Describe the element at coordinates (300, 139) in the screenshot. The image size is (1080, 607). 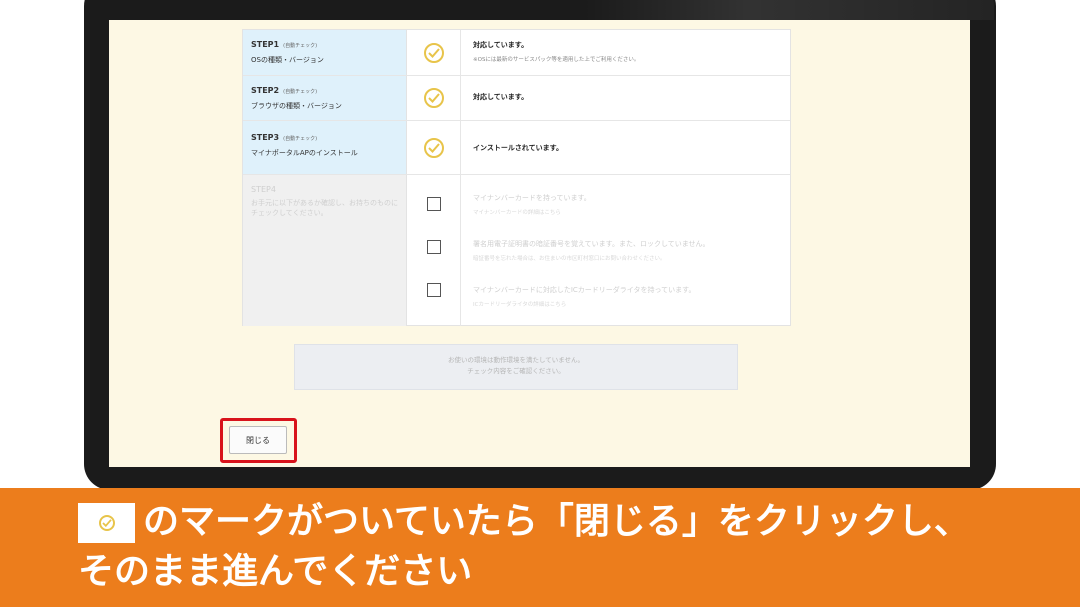
I see `step3-tag: (自動チェック)` at that location.